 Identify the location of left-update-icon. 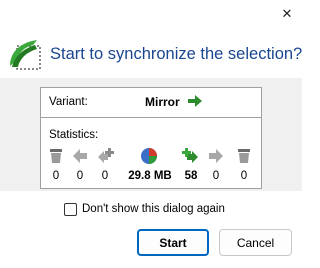
(80, 156).